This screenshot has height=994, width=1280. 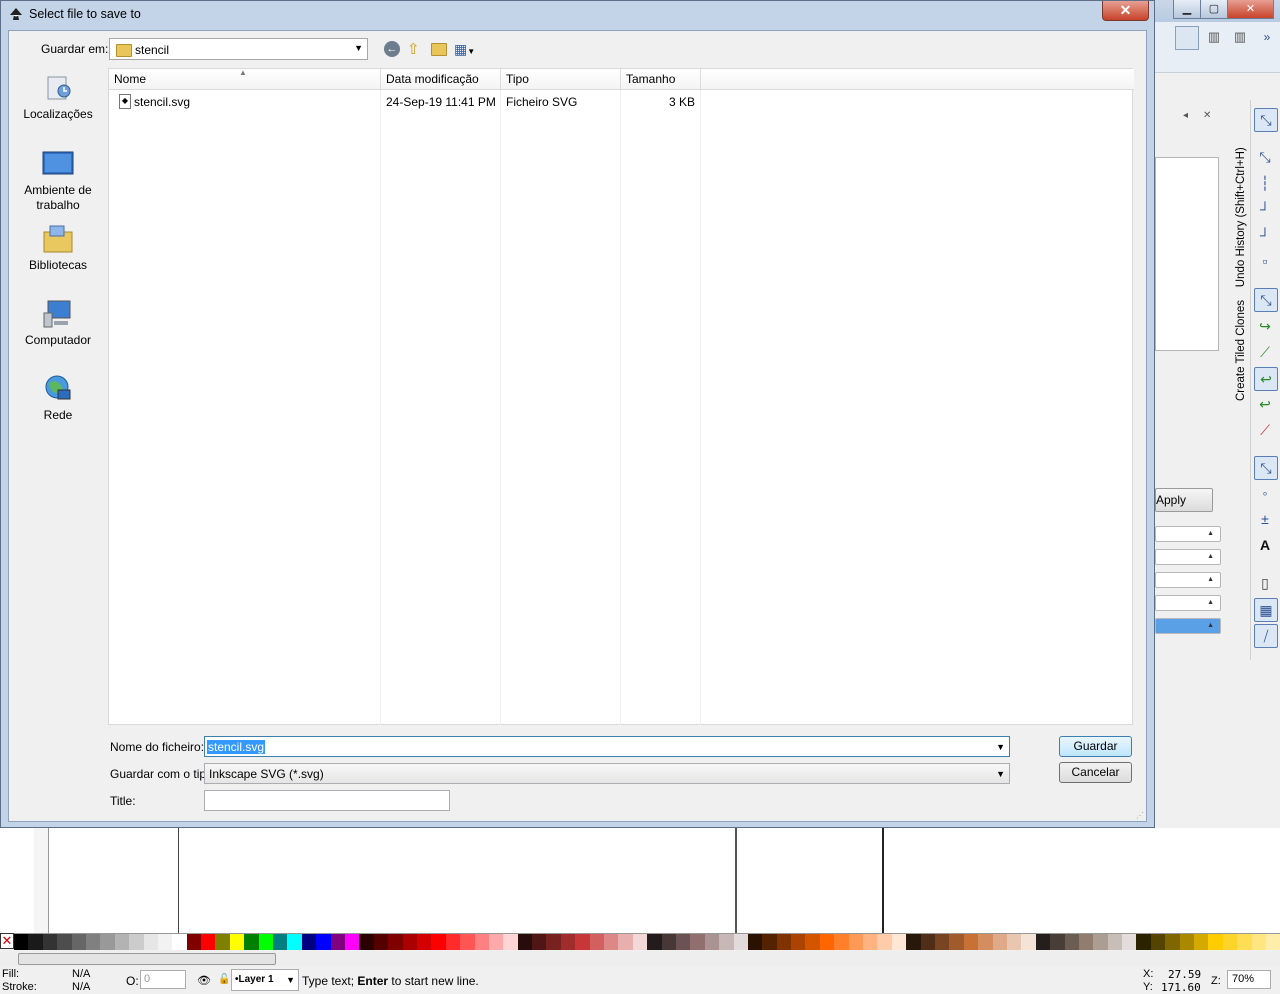 I want to click on undo-history-tab: Undo History (Shift+Ctrl+H), so click(x=1241, y=217).